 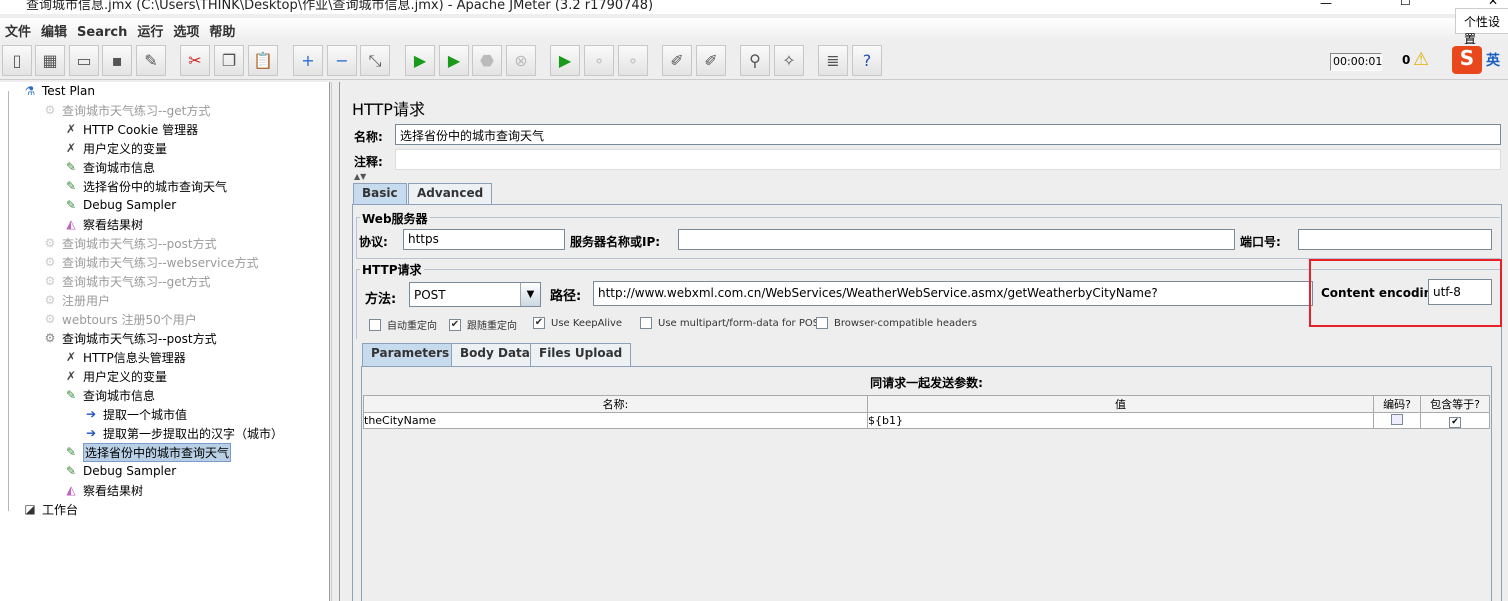 I want to click on sogou-ime-icon: S, so click(x=1467, y=60).